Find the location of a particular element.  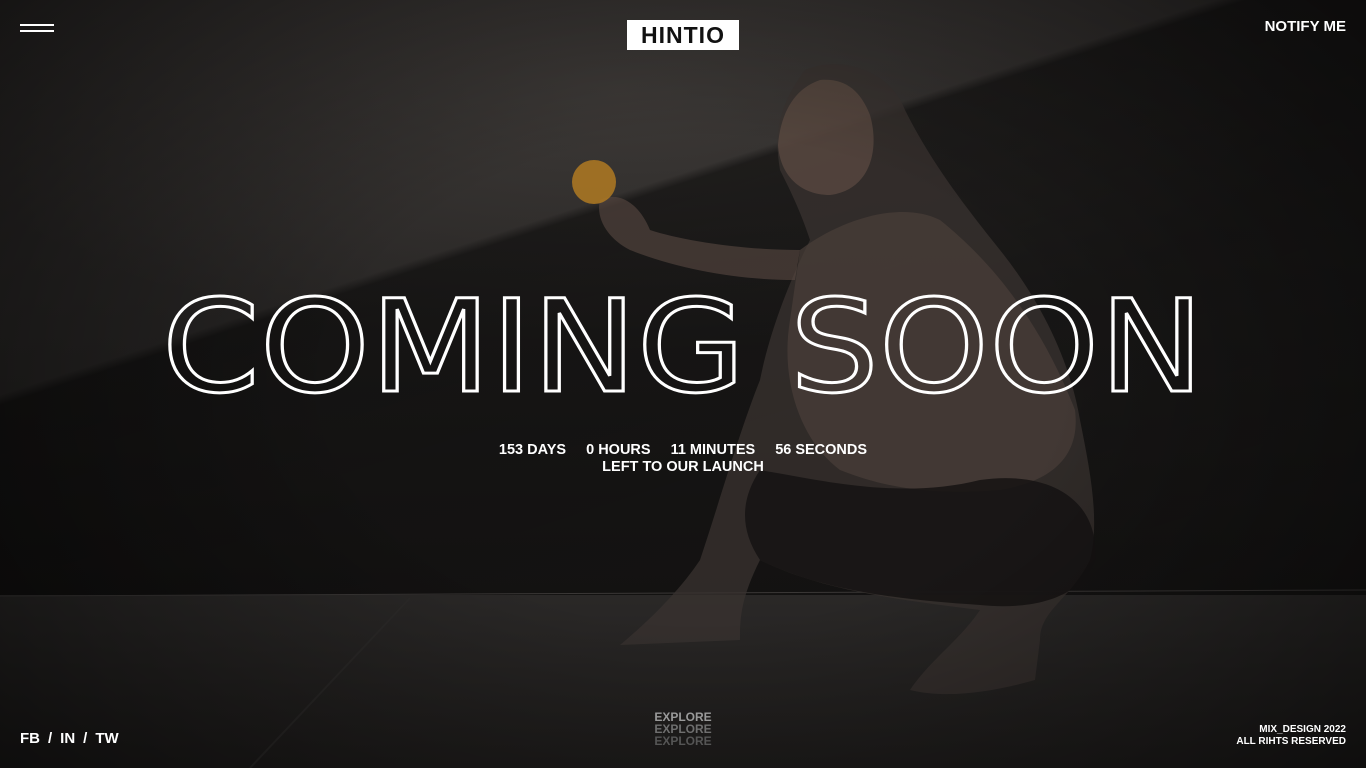

menu-button is located at coordinates (37, 28).